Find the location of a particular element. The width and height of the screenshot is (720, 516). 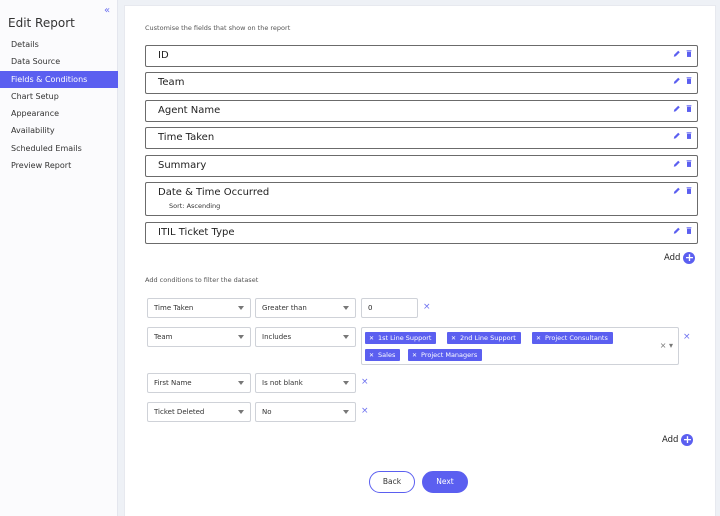

condition-field-value: Team is located at coordinates (163, 337).